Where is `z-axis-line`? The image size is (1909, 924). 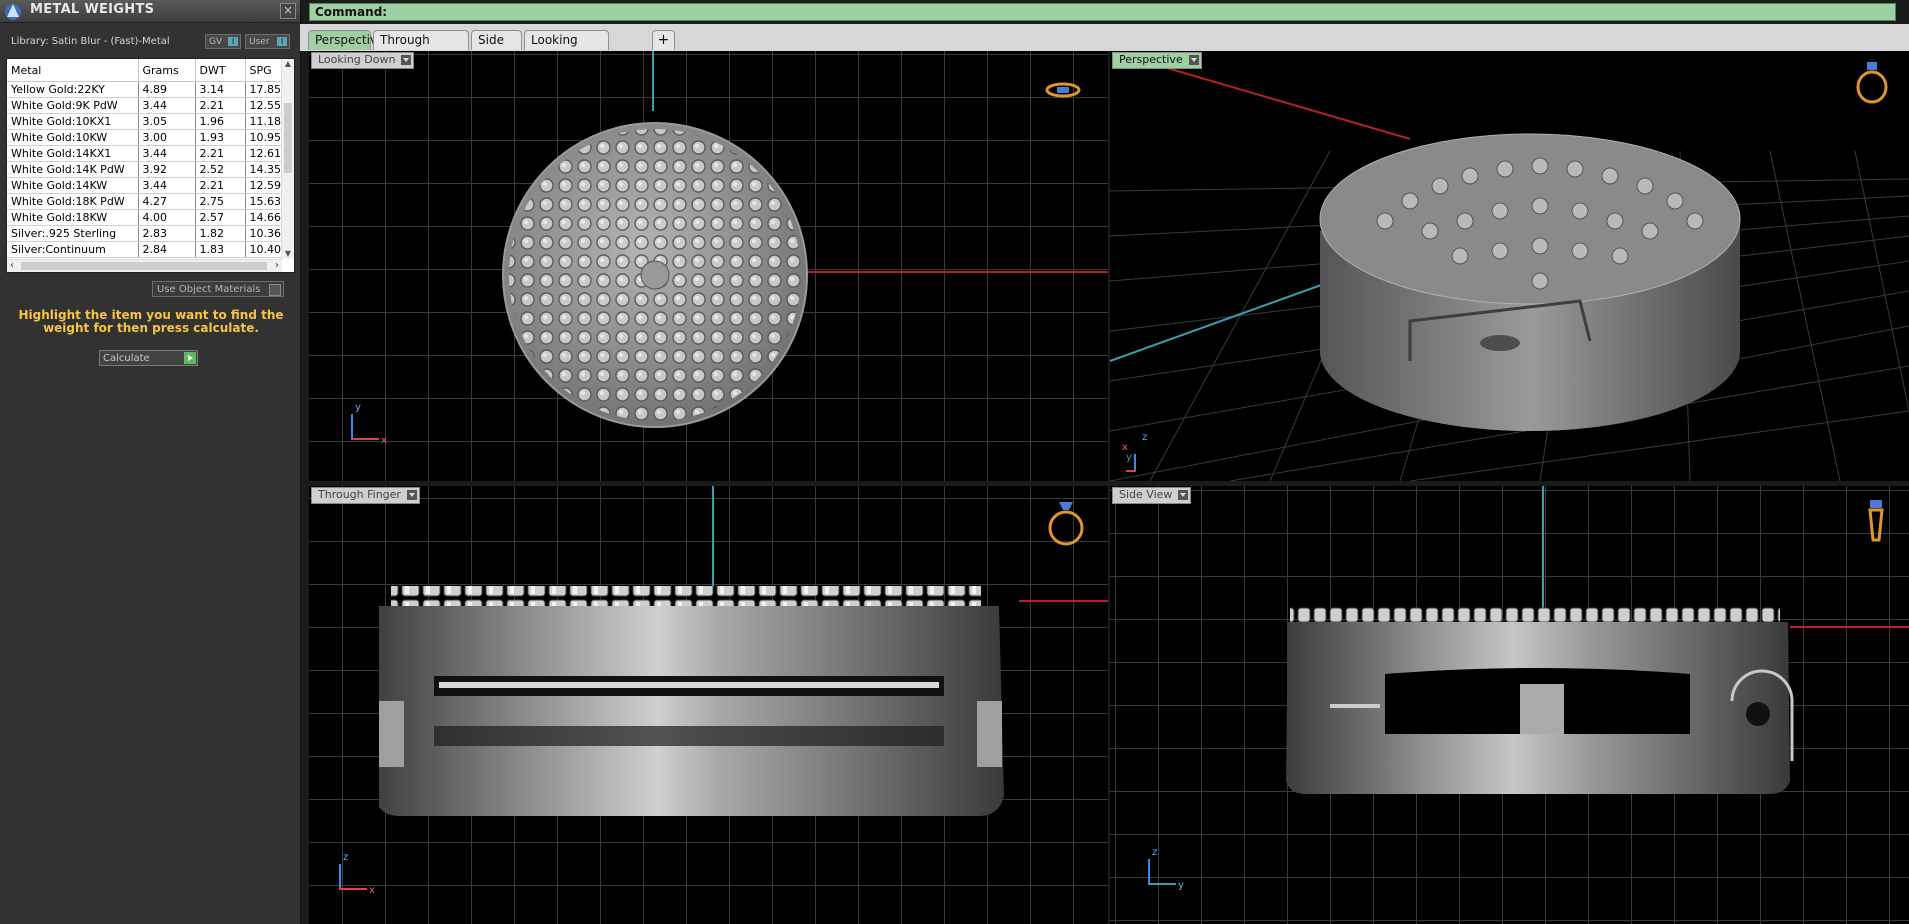
z-axis-line is located at coordinates (713, 536).